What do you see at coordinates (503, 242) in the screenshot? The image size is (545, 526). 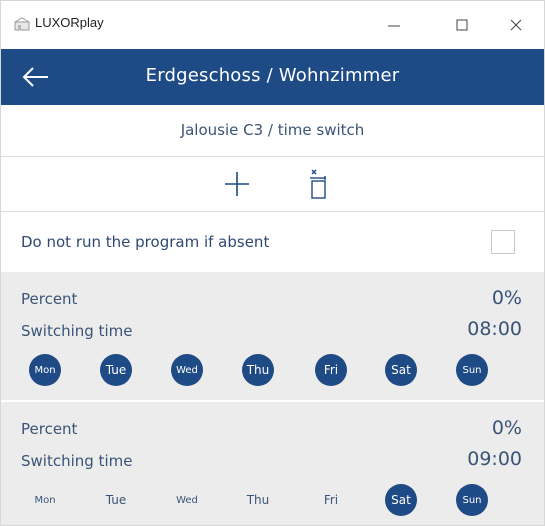 I see `absent-option-checkbox` at bounding box center [503, 242].